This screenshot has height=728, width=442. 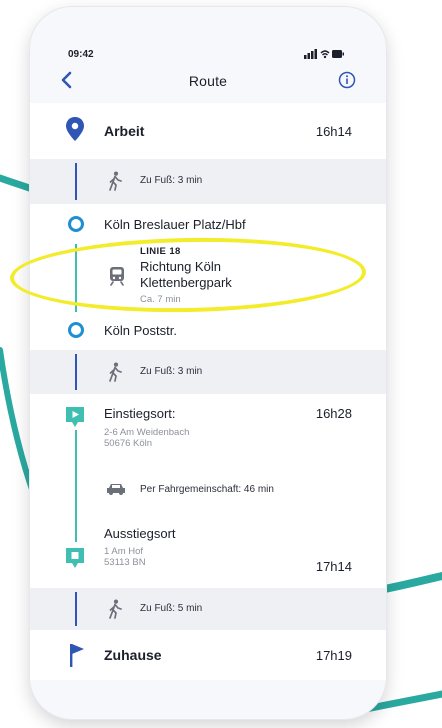 I want to click on carpool-text: Per Fahrgemeinschaft: 46 min, so click(x=207, y=489).